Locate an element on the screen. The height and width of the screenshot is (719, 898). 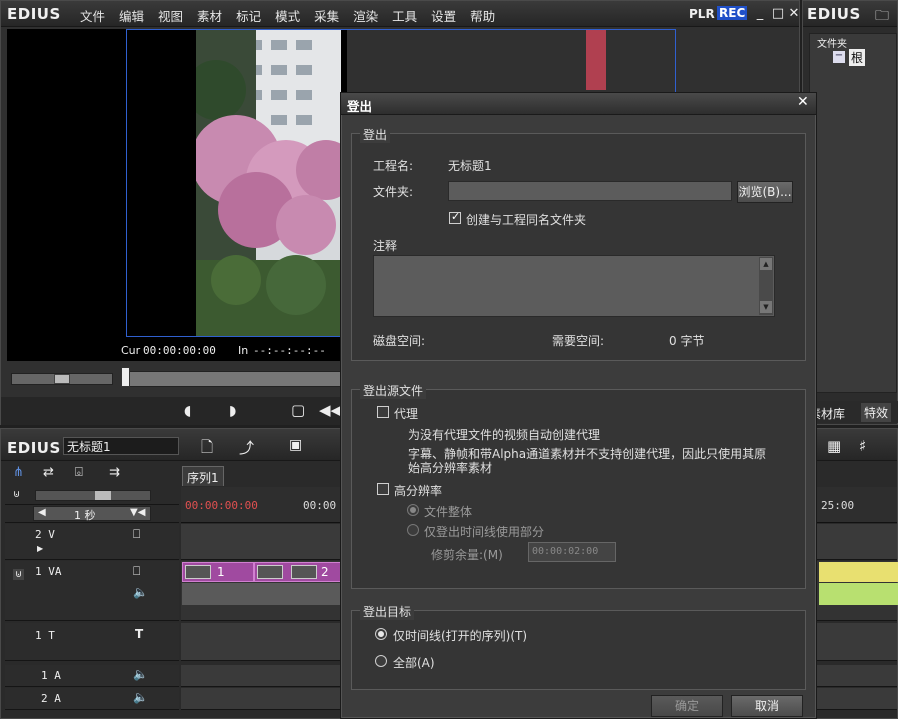
position-slider is located at coordinates (232, 379).